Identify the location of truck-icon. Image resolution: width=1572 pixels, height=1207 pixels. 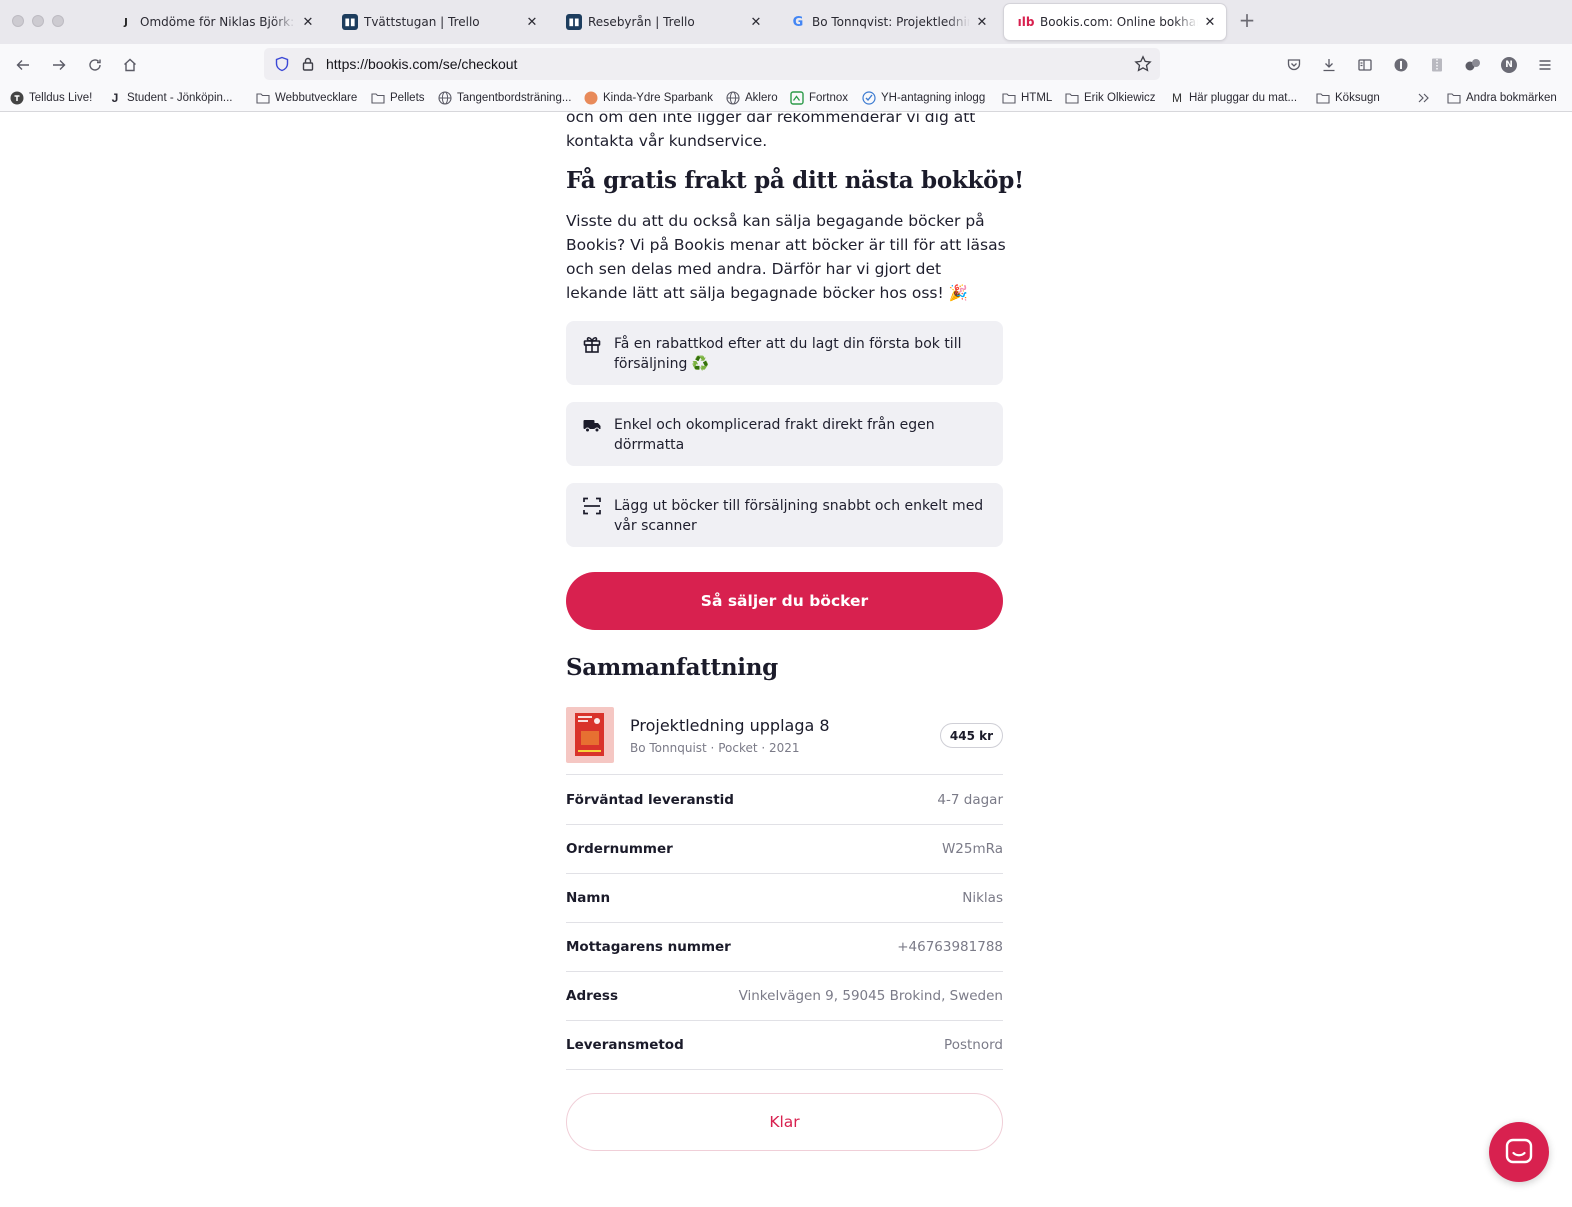
(592, 426).